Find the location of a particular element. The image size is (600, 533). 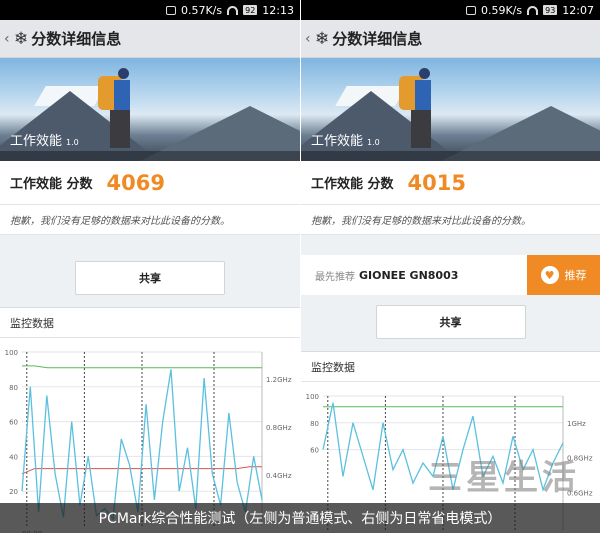

recommend-row: 最先推荐 GIONEE GN8003 ♥ 推荐 is located at coordinates (450, 275).